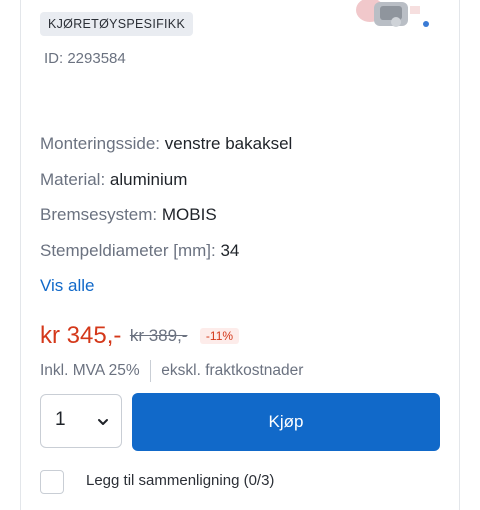 The image size is (480, 510). What do you see at coordinates (286, 422) in the screenshot?
I see `buy-button: Kjøp` at bounding box center [286, 422].